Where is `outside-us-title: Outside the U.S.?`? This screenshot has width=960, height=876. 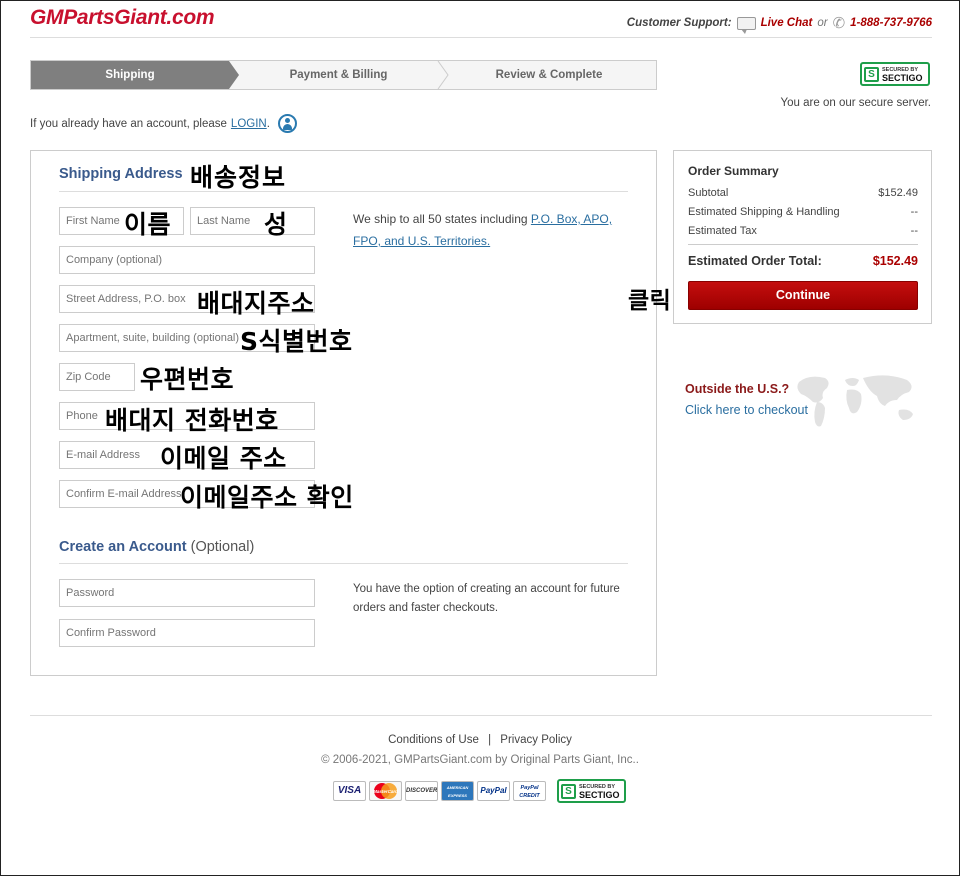 outside-us-title: Outside the U.S.? is located at coordinates (737, 389).